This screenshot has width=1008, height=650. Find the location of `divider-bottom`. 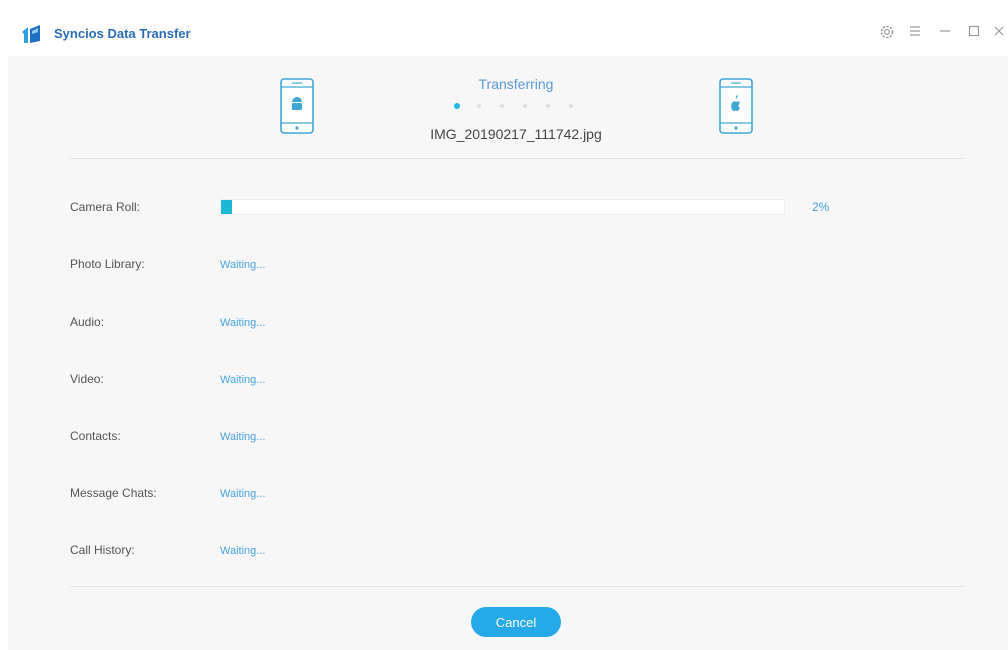

divider-bottom is located at coordinates (517, 586).